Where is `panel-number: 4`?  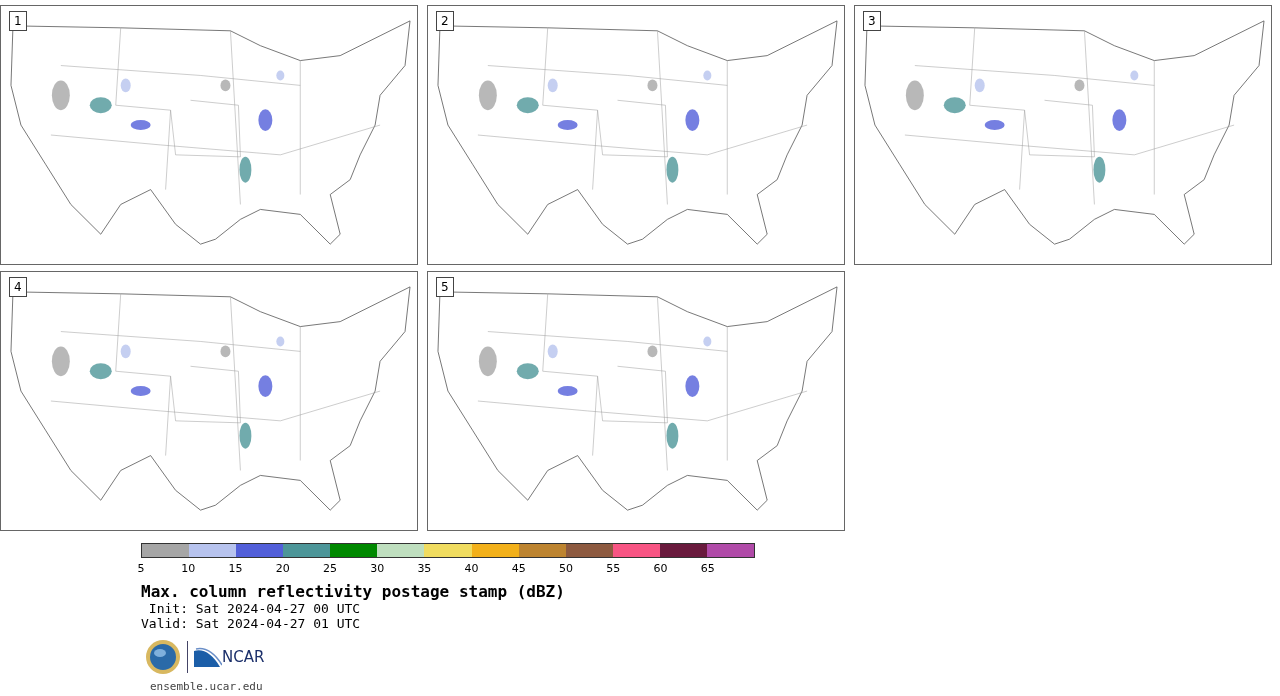
panel-number: 4 is located at coordinates (18, 287).